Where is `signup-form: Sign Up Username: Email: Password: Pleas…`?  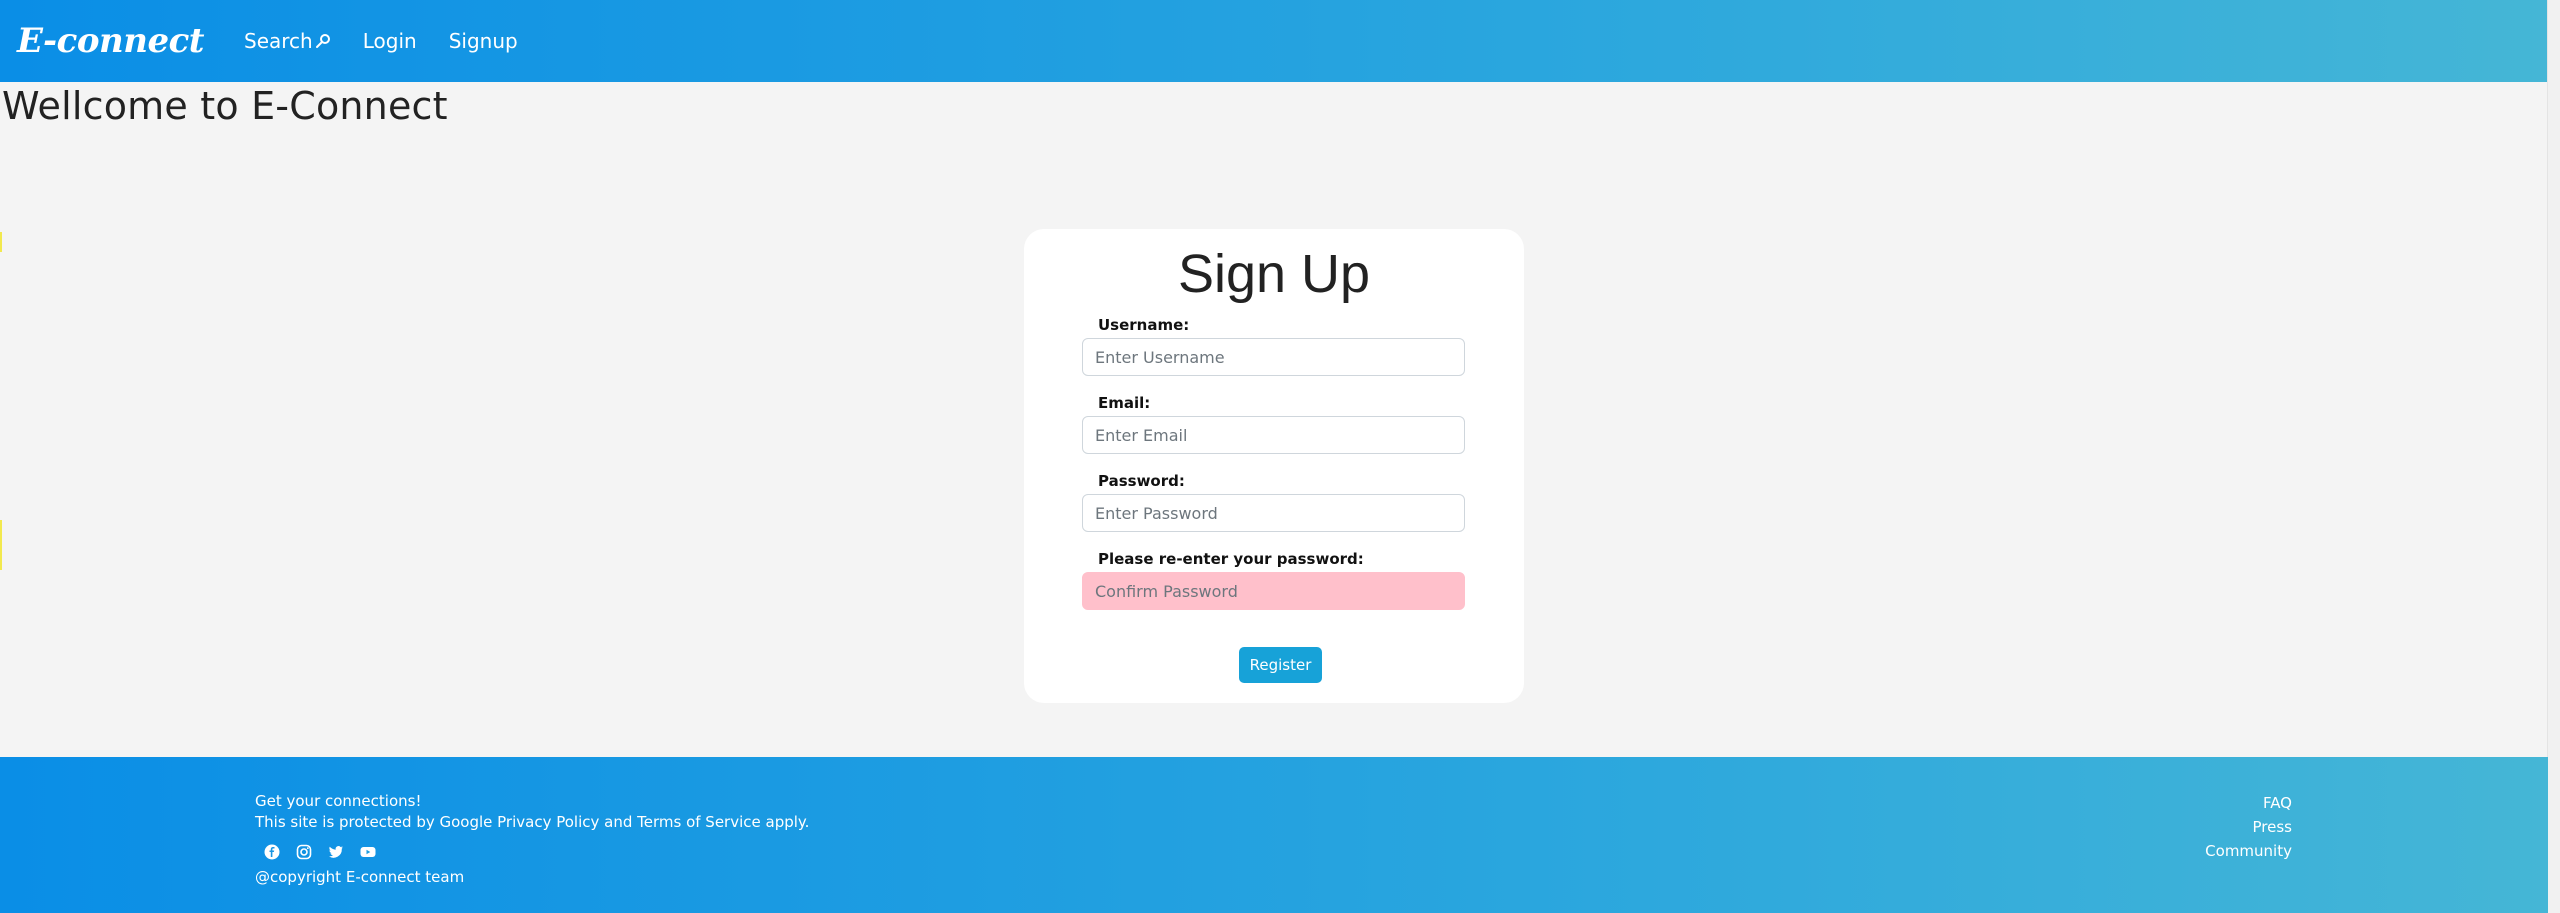
signup-form: Sign Up Username: Email: Password: Pleas… is located at coordinates (1274, 466).